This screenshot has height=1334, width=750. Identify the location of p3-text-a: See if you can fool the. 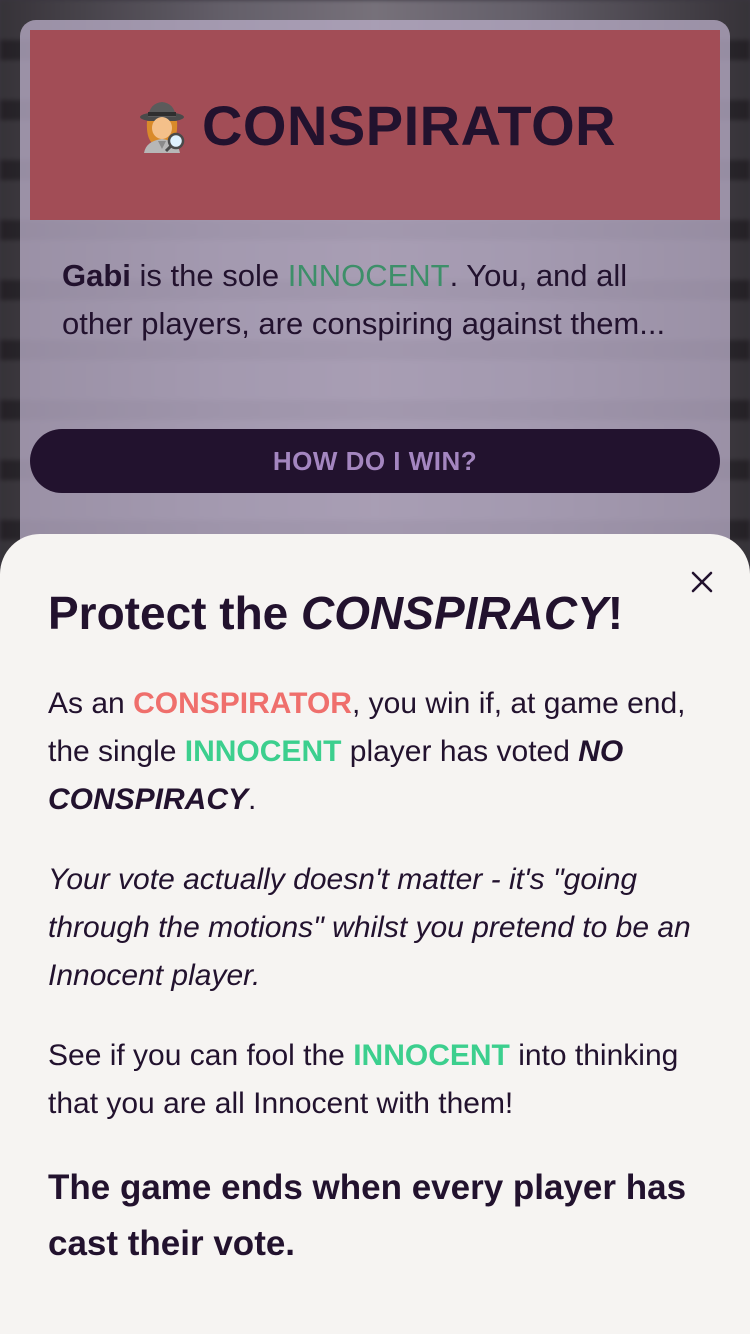
(201, 1055).